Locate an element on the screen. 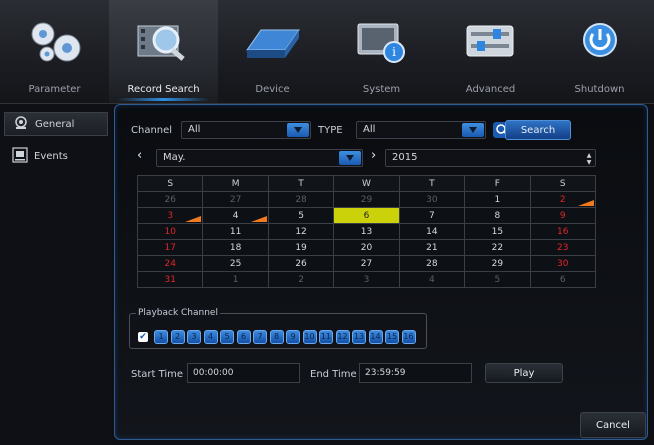 Image resolution: width=654 pixels, height=445 pixels. tab-shutdown: Shutdown is located at coordinates (599, 51).